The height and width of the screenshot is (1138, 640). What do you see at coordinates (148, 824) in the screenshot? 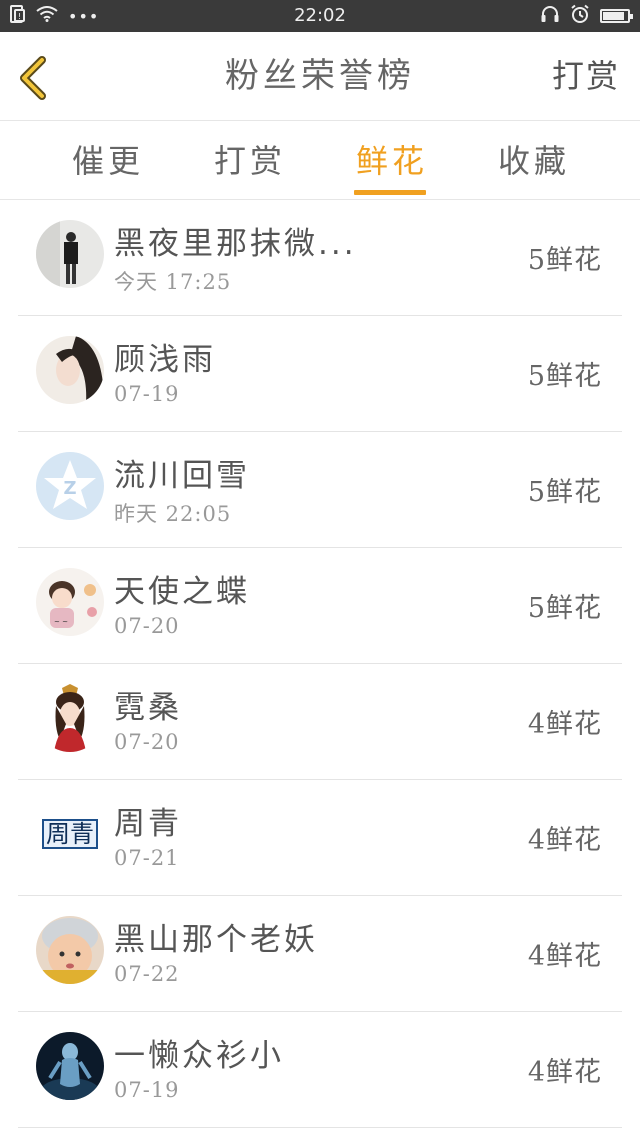
I see `fan-name: 周青` at bounding box center [148, 824].